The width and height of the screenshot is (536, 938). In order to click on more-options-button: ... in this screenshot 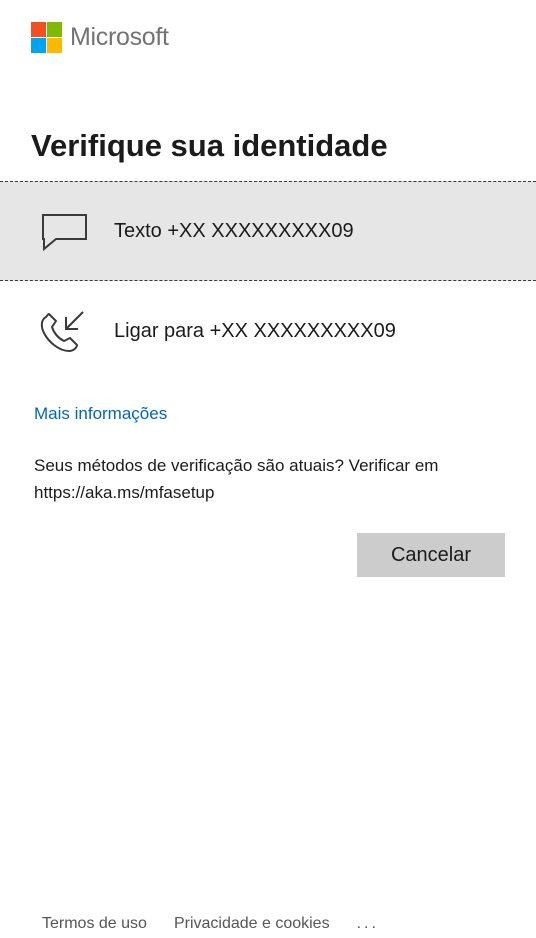, I will do `click(368, 924)`.